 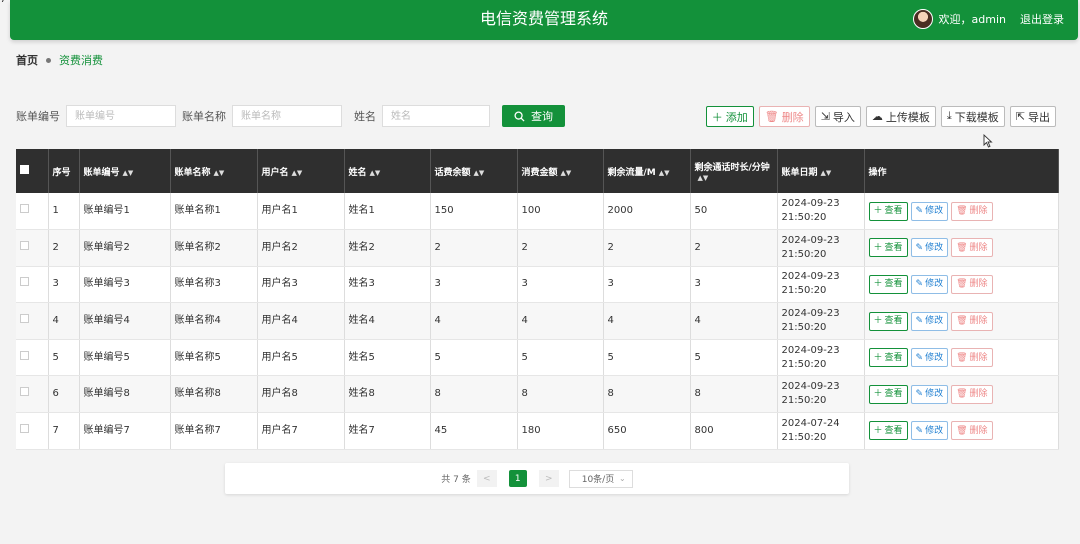 I want to click on col-bill-name: 账单名称 ▲▼, so click(x=214, y=171).